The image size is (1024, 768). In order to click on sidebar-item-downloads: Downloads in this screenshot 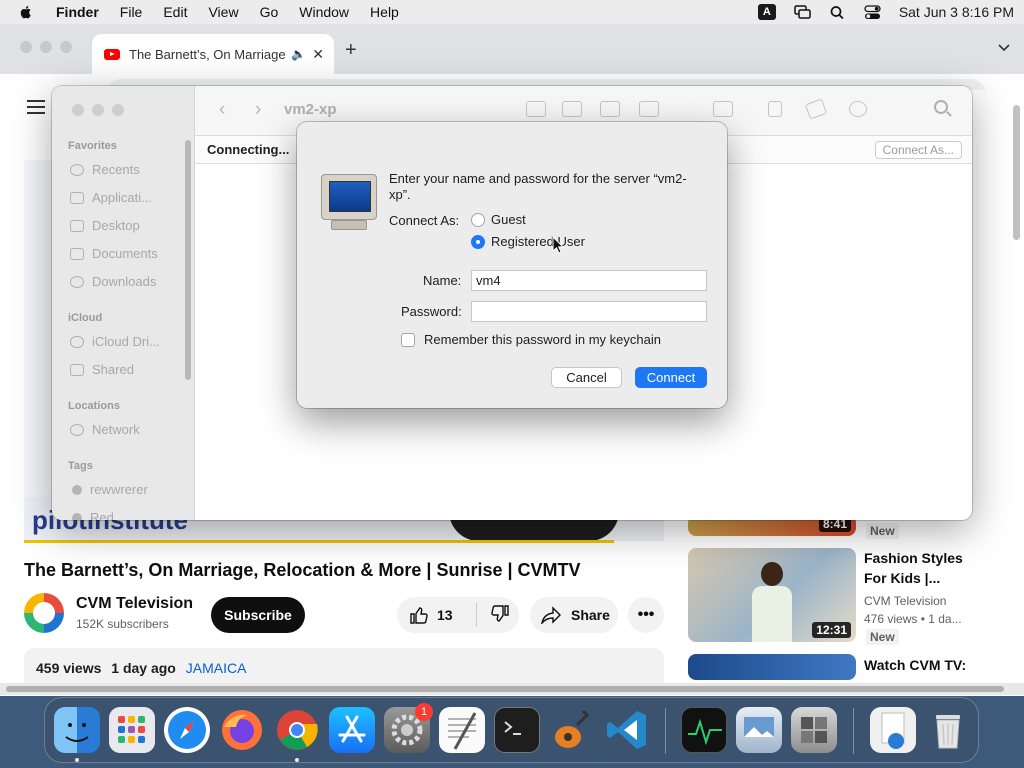, I will do `click(113, 281)`.